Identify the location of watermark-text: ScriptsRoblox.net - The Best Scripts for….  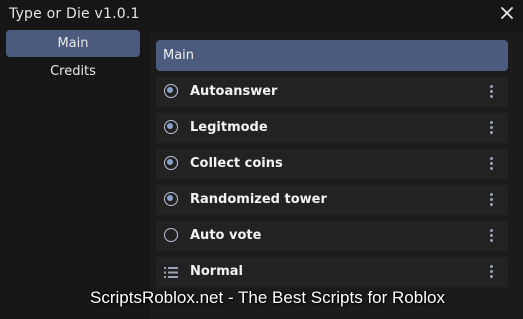
(267, 297).